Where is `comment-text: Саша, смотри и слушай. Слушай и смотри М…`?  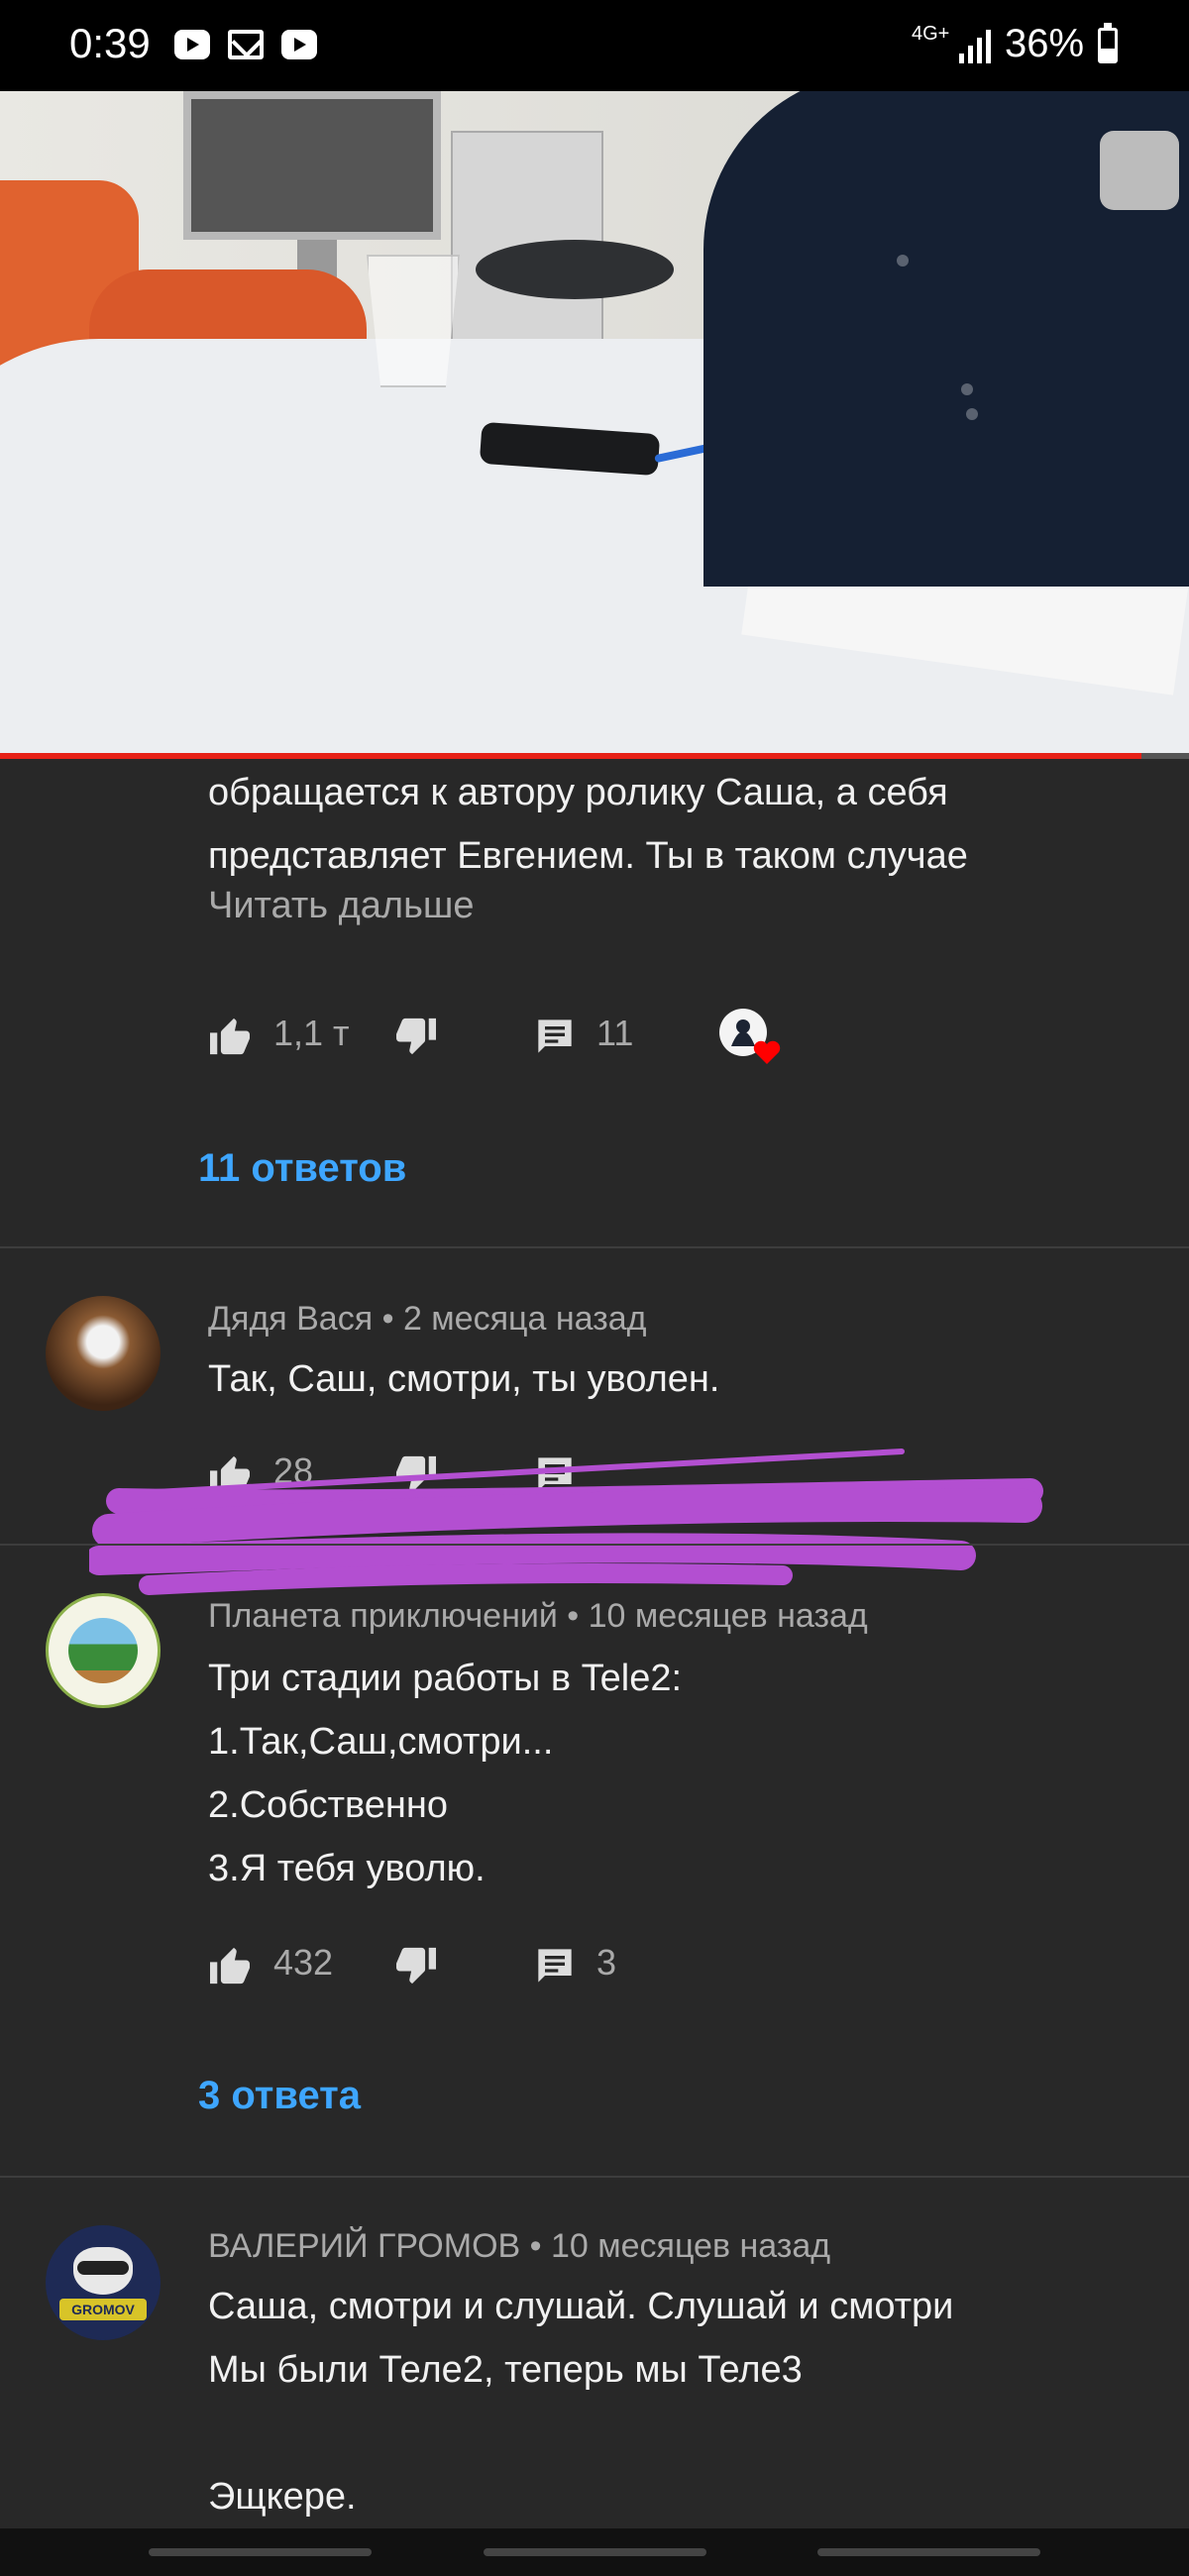
comment-text: Саша, смотри и слушай. Слушай и смотри М… is located at coordinates (581, 2402).